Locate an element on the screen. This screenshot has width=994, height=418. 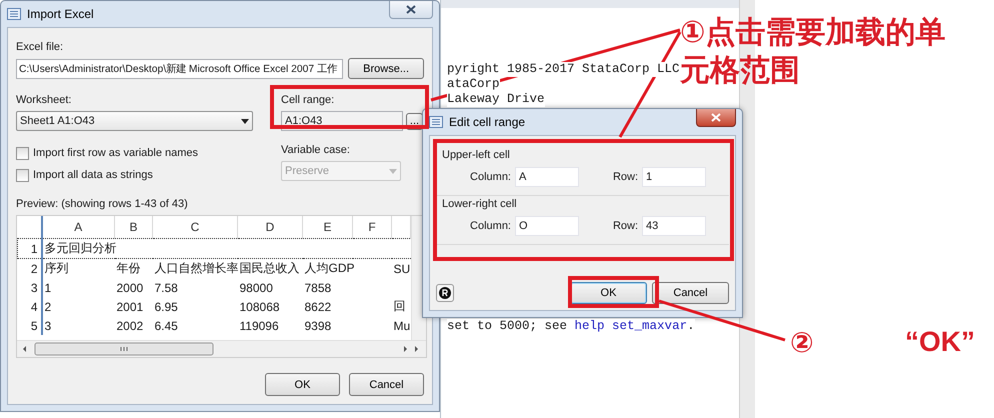
row-number: 4 is located at coordinates (30, 306).